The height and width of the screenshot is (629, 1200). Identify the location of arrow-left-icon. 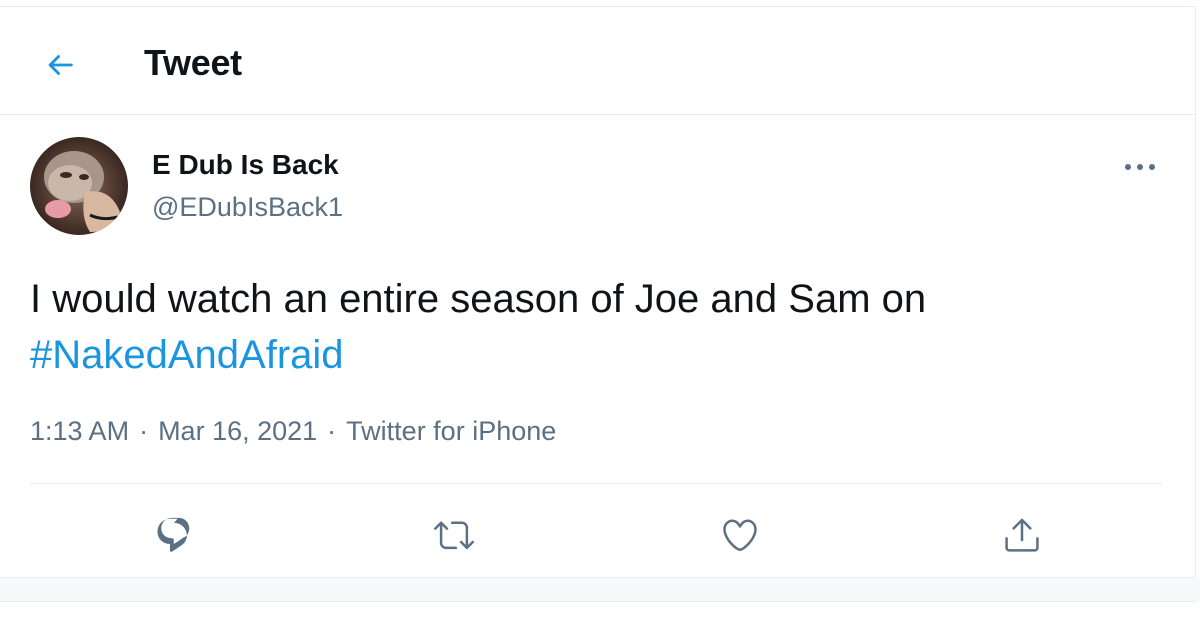
(60, 65).